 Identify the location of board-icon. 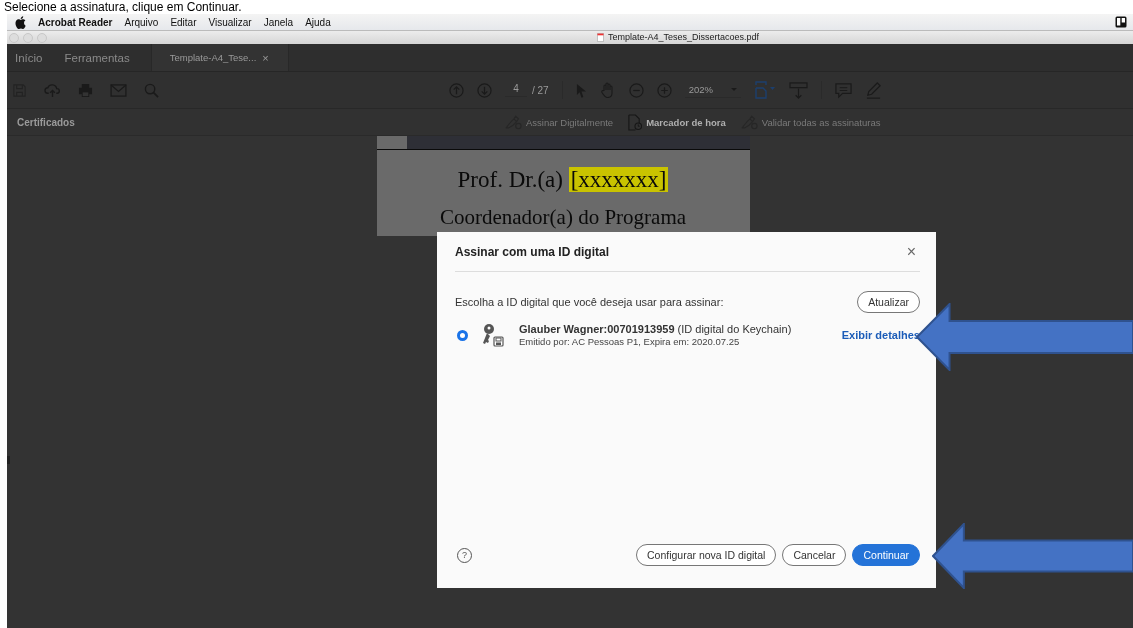
(1121, 22).